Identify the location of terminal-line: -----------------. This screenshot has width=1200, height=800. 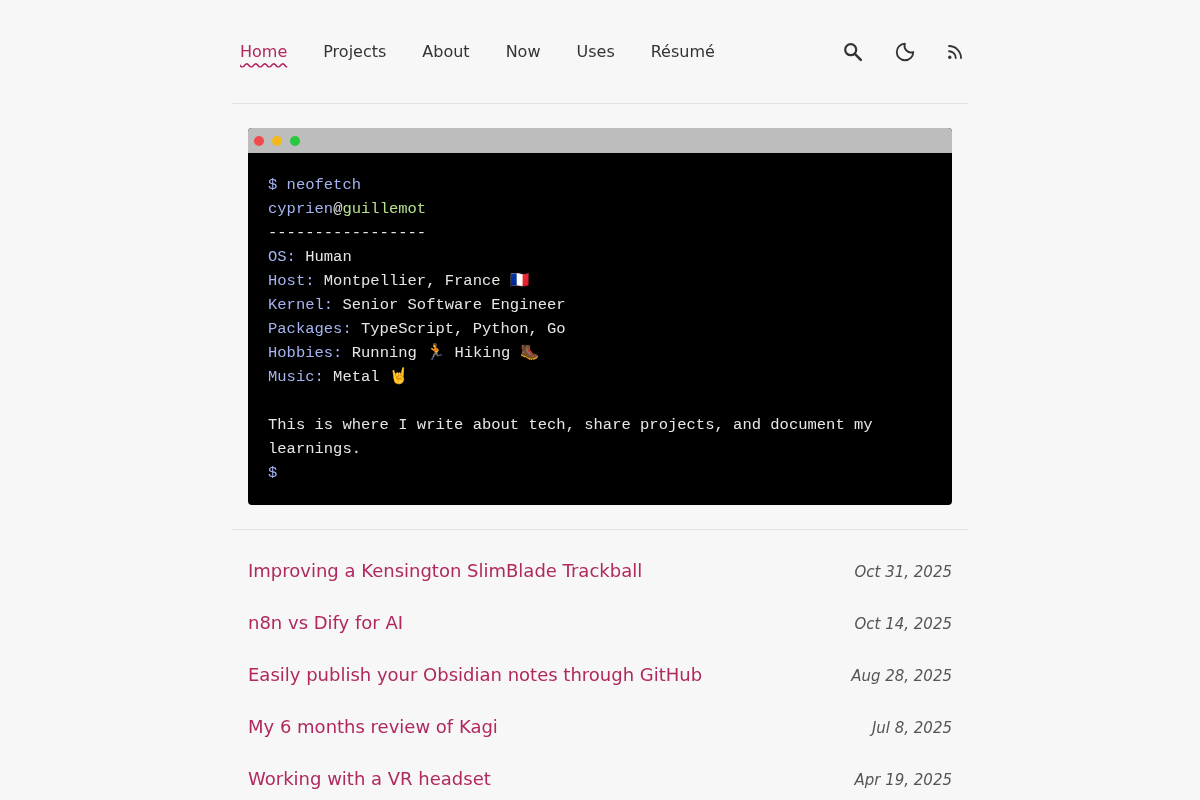
(348, 233).